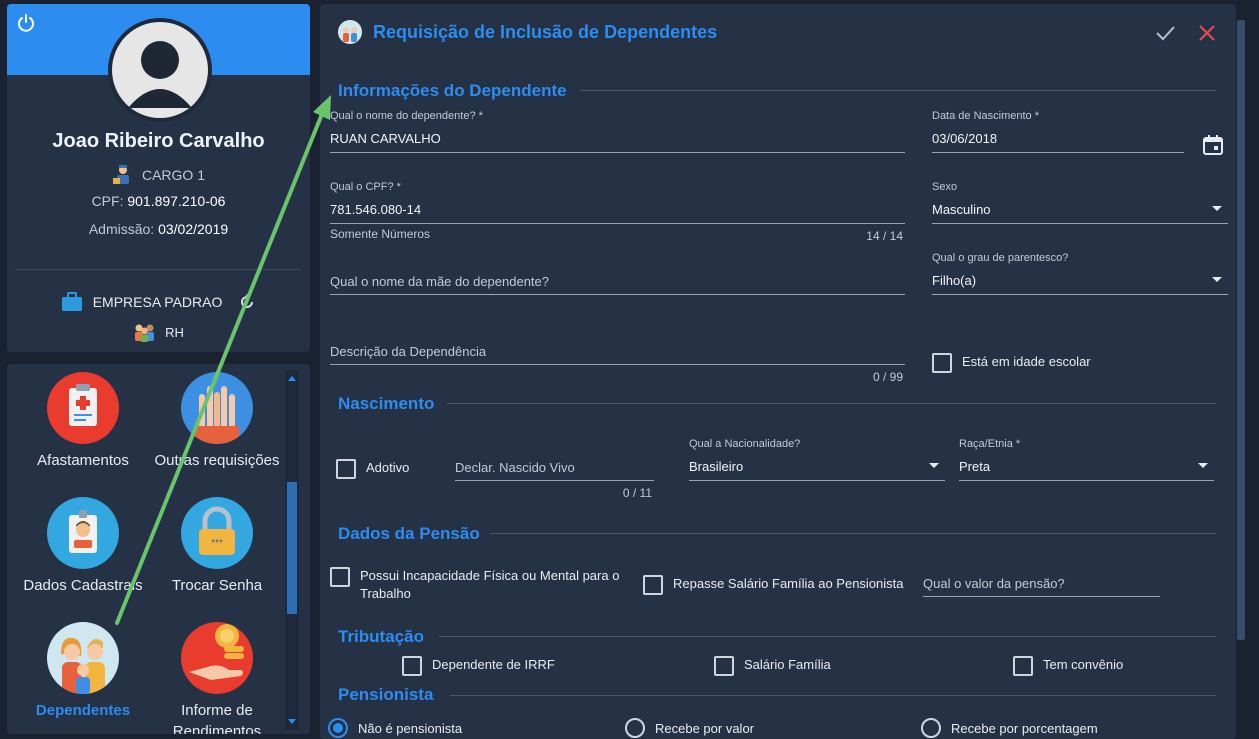 This screenshot has height=739, width=1259. Describe the element at coordinates (217, 585) in the screenshot. I see `menu-label-trocar-senha: Trocar Senha` at that location.